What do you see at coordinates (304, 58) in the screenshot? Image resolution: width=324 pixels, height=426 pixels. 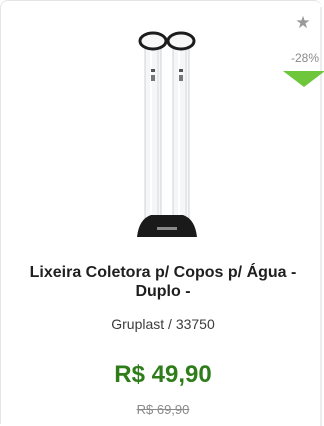 I see `discount-badge: -28%` at bounding box center [304, 58].